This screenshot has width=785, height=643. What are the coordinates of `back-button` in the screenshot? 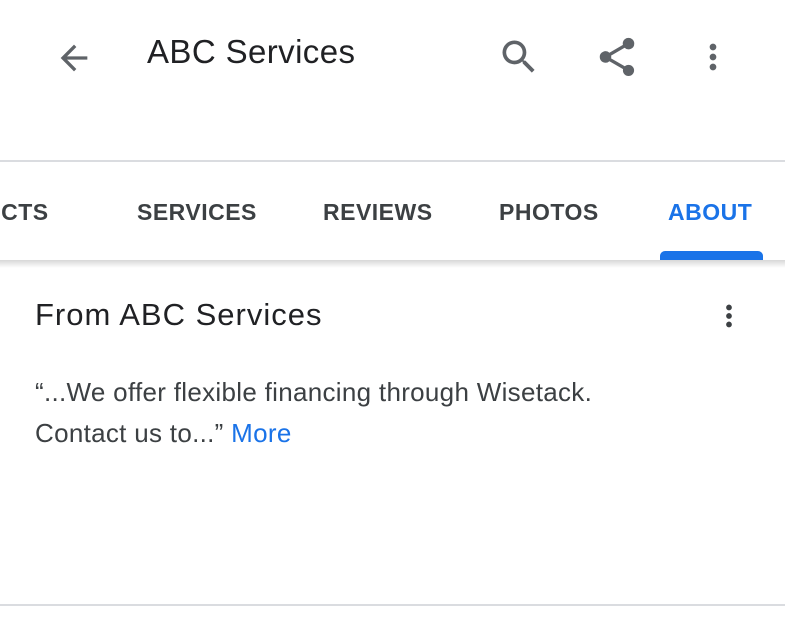 It's located at (74, 58).